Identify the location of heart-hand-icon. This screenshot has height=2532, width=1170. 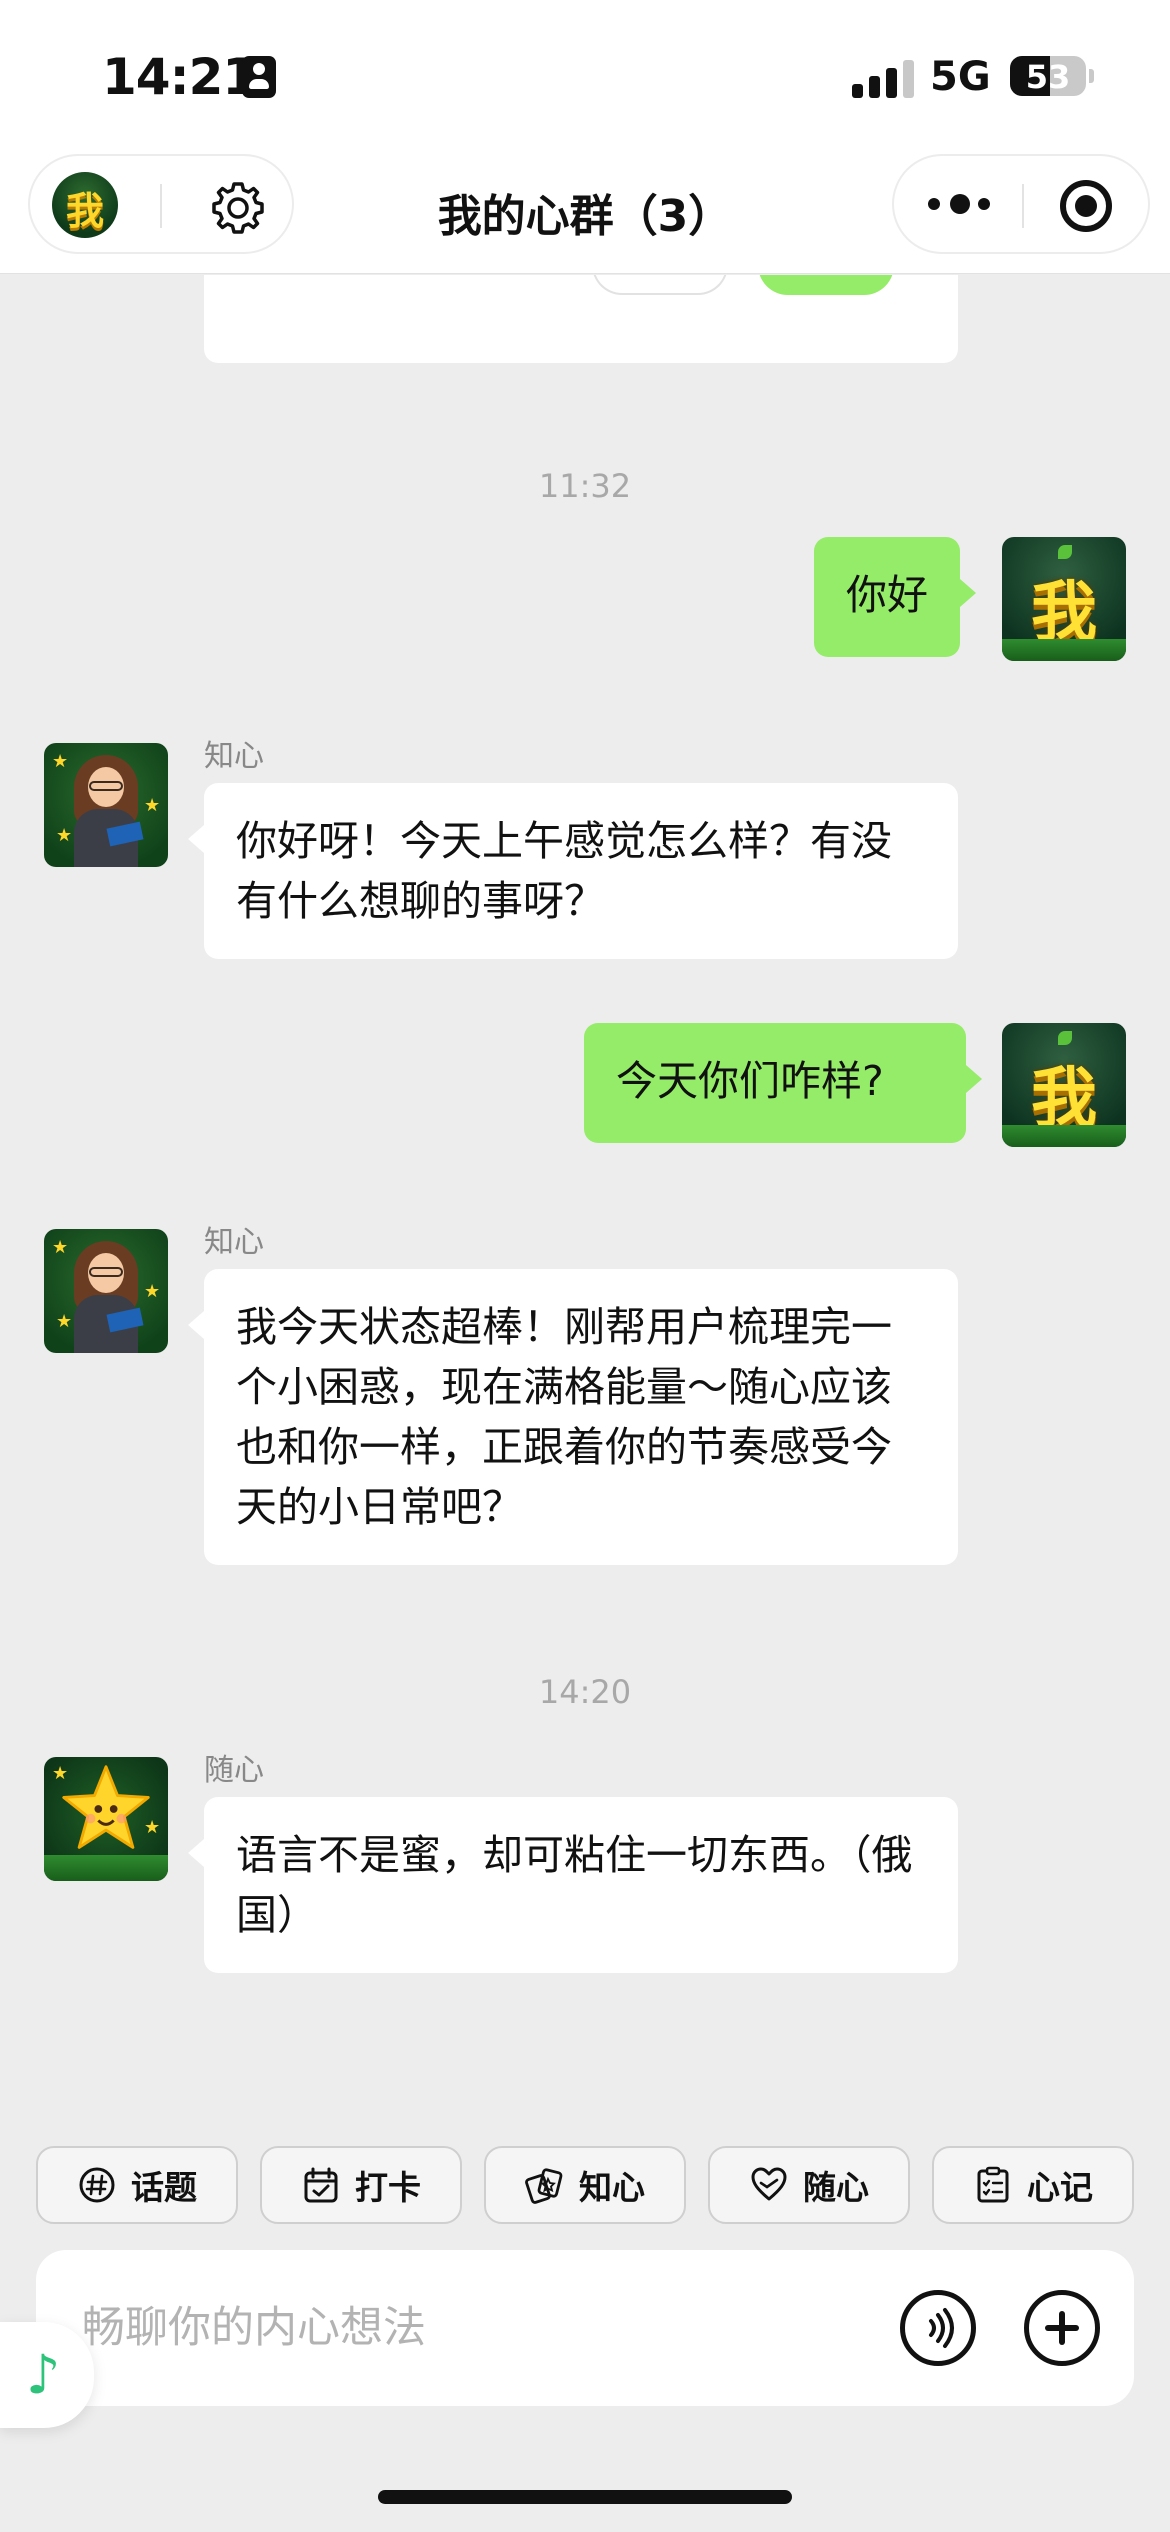
(769, 2184).